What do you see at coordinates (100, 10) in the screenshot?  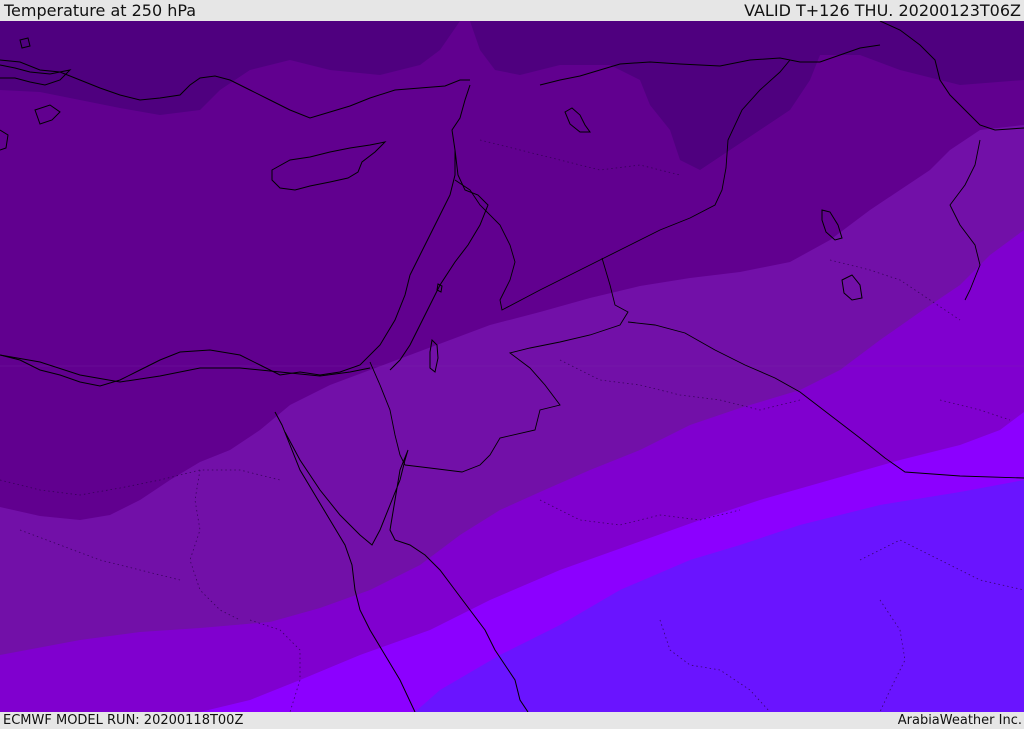 I see `map-title: Temperature at 250 hPa` at bounding box center [100, 10].